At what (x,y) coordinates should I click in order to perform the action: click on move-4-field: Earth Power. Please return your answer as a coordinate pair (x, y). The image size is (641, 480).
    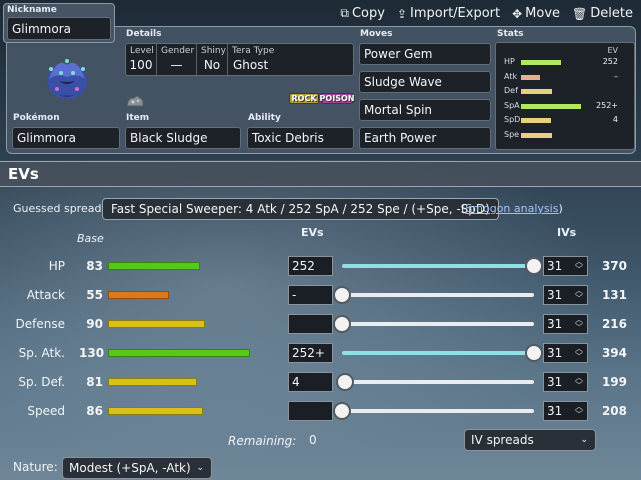
    Looking at the image, I should click on (425, 138).